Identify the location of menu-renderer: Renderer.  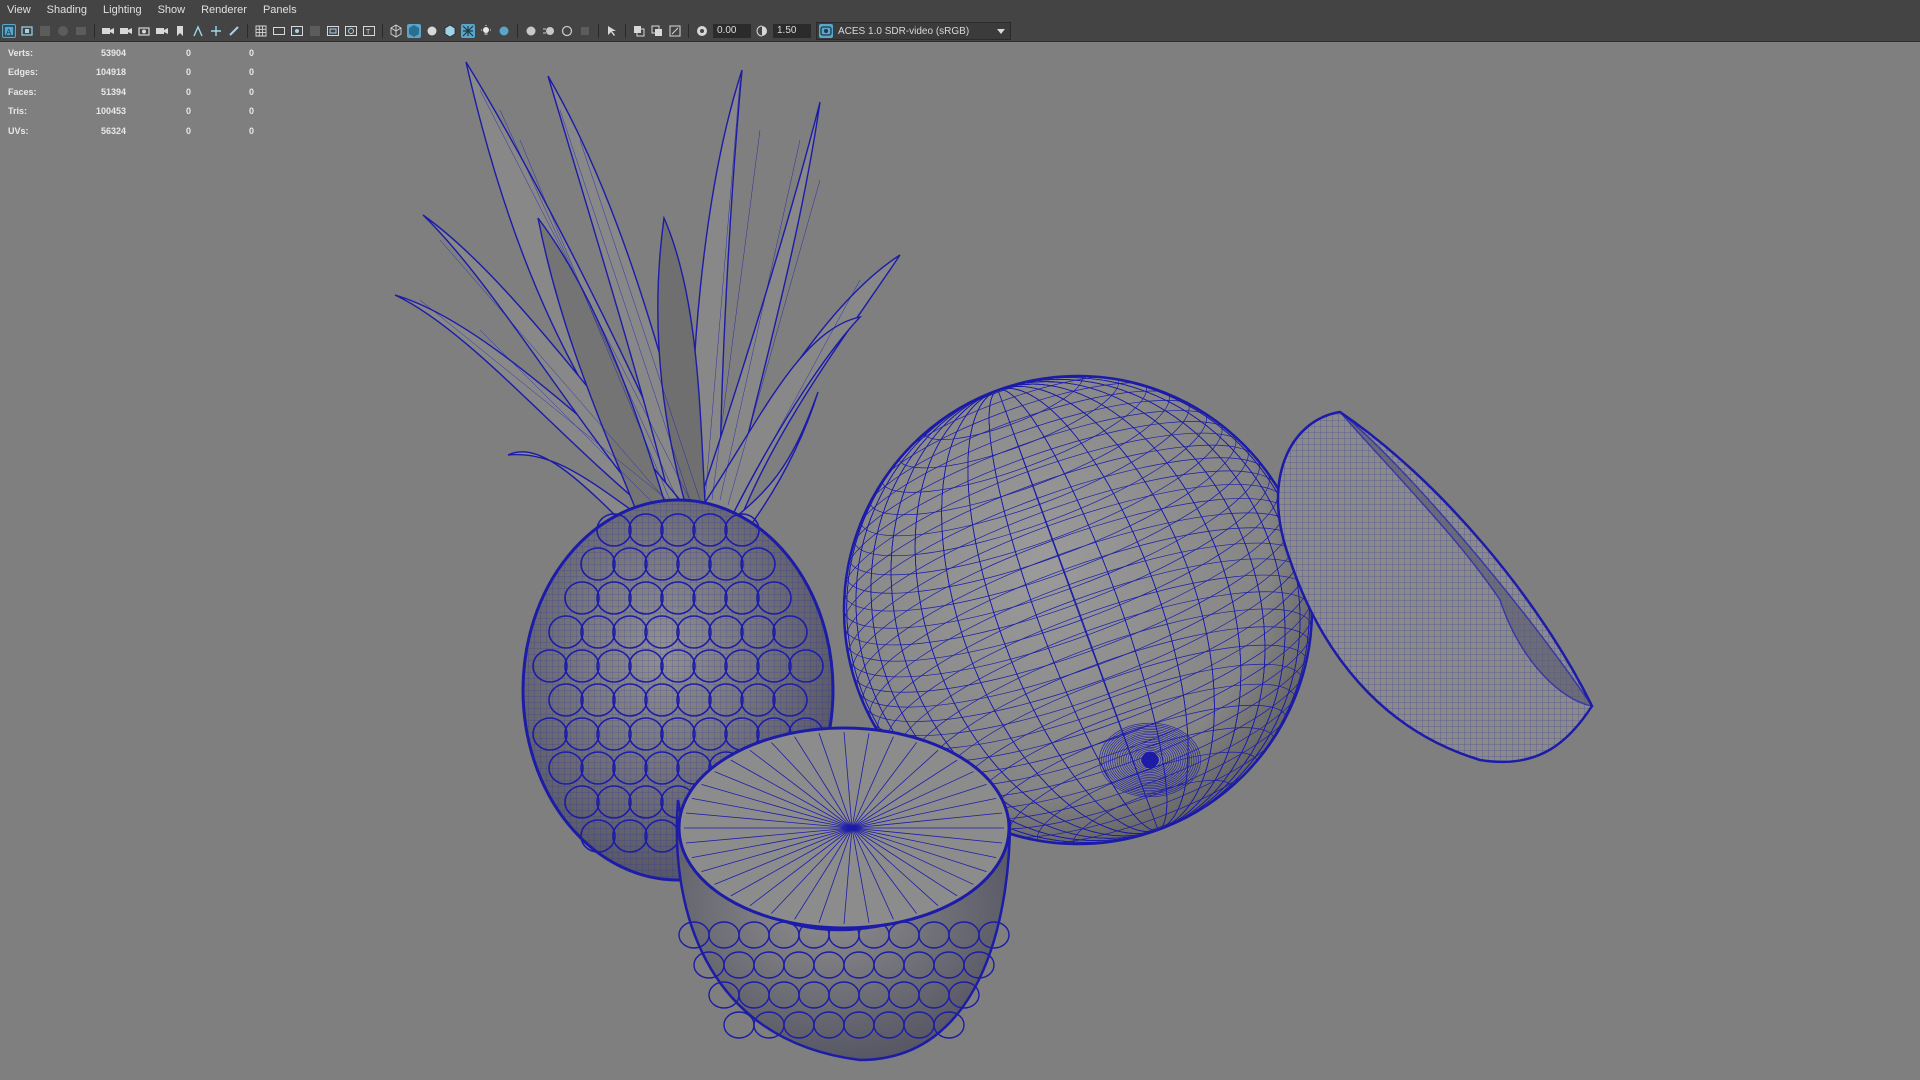
(224, 10).